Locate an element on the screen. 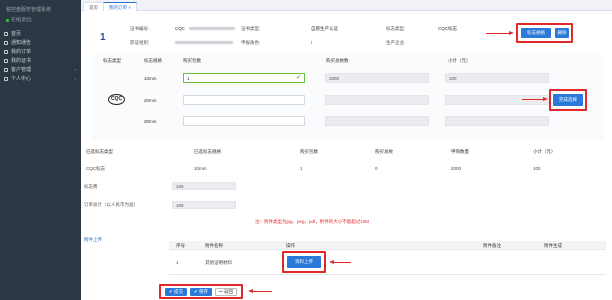 The height and width of the screenshot is (300, 612). sel-amount: 2000 is located at coordinates (456, 168).